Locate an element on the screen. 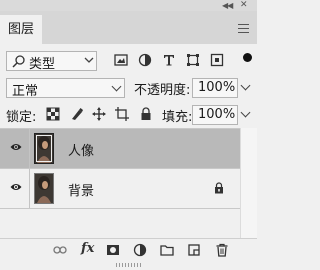 The width and height of the screenshot is (320, 270). layer-name: 背景 is located at coordinates (81, 189).